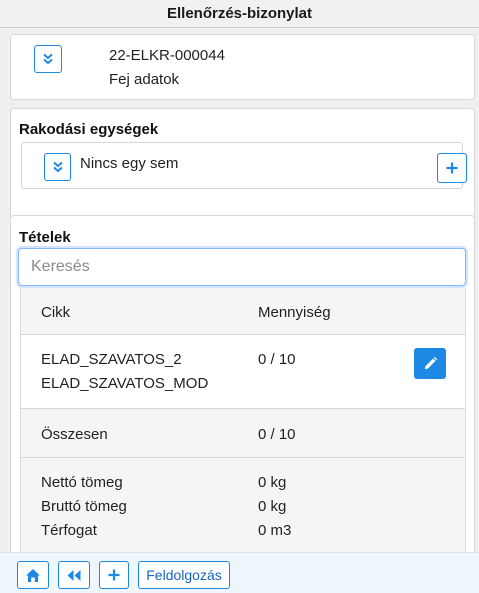  I want to click on gross-weight-value: 0 kg, so click(272, 506).